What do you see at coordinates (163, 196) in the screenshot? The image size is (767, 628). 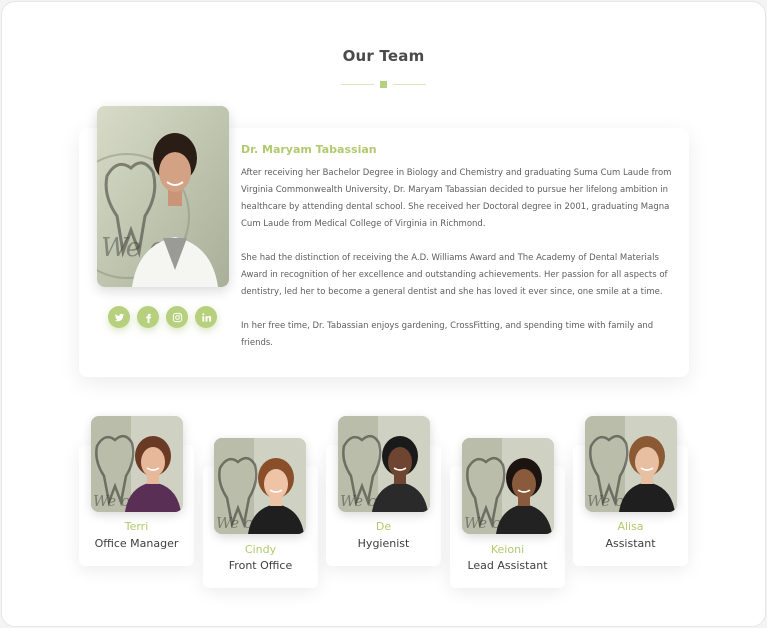 I see `featured-member-photo: We c` at bounding box center [163, 196].